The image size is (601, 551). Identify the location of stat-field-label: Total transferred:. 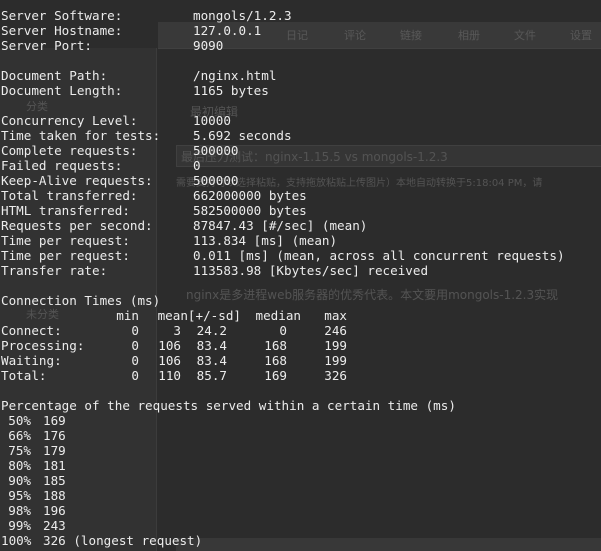
(69, 195).